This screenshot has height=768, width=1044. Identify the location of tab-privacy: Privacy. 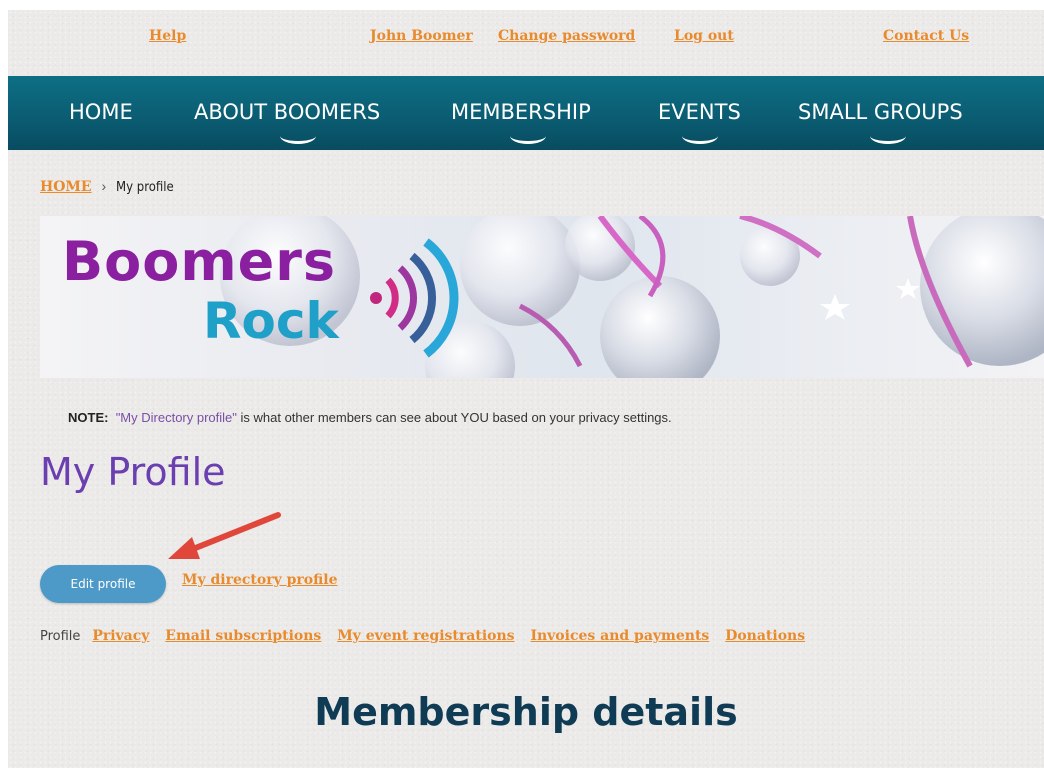
(120, 636).